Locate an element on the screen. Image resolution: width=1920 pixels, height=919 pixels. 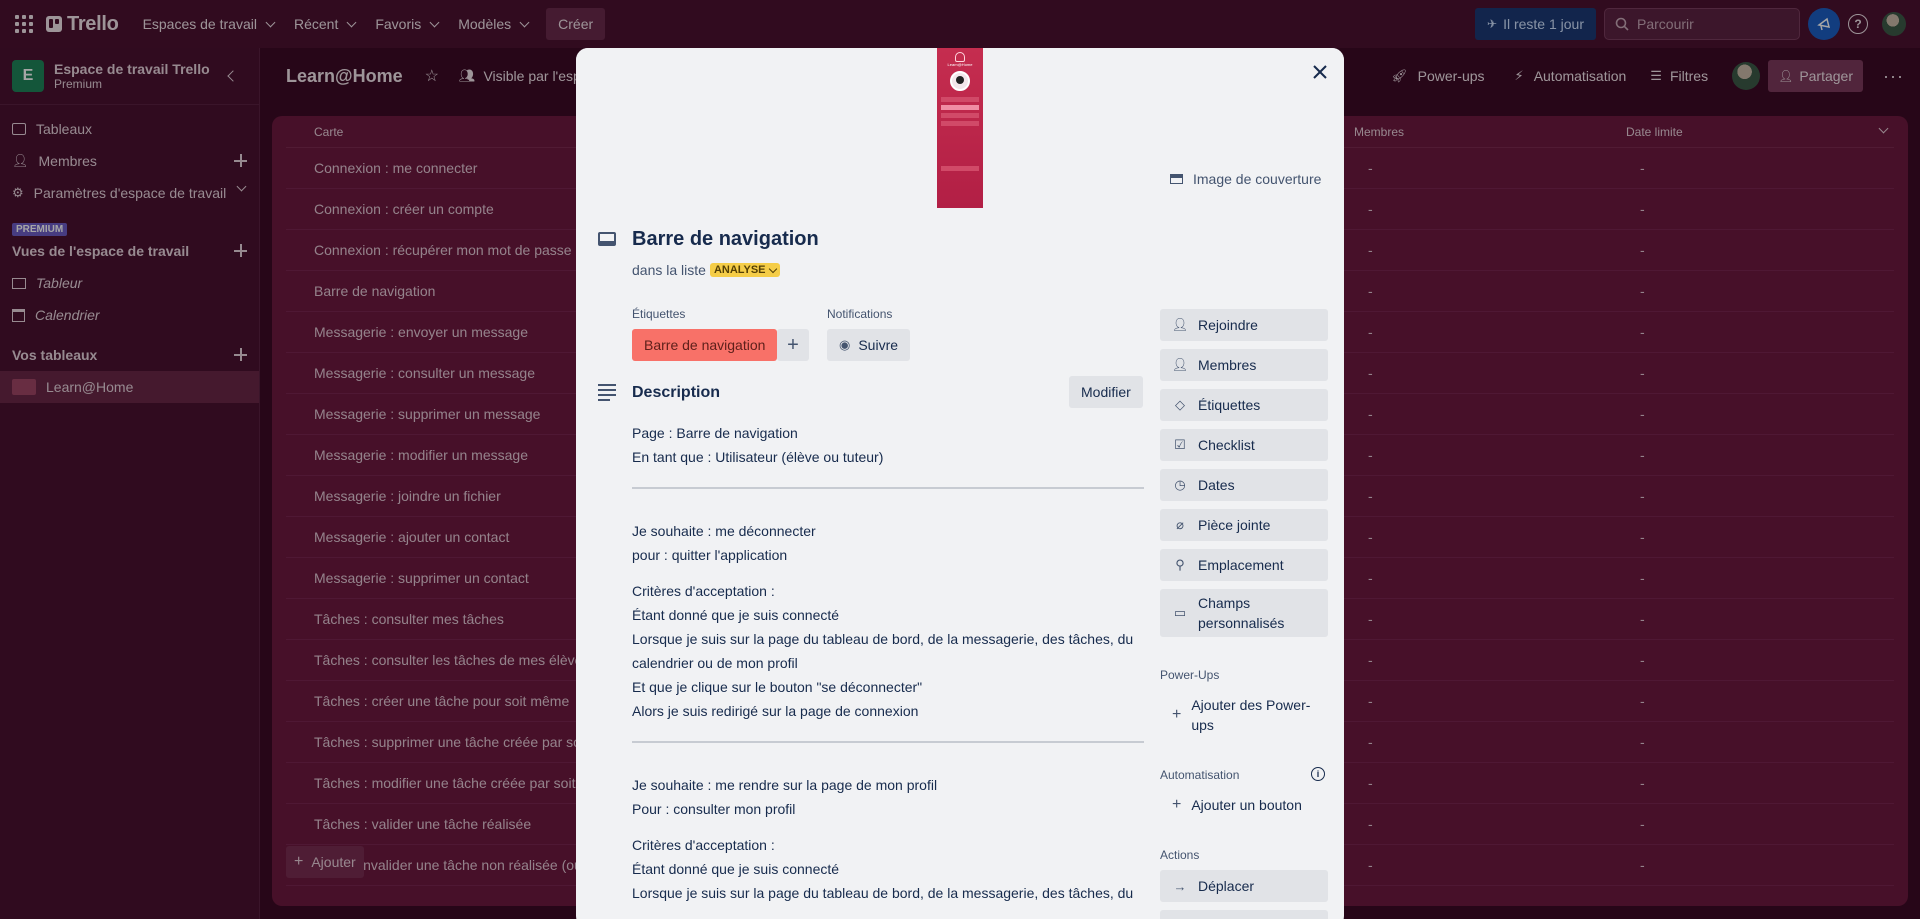
action-label: Champs personnalisés is located at coordinates (1241, 613).